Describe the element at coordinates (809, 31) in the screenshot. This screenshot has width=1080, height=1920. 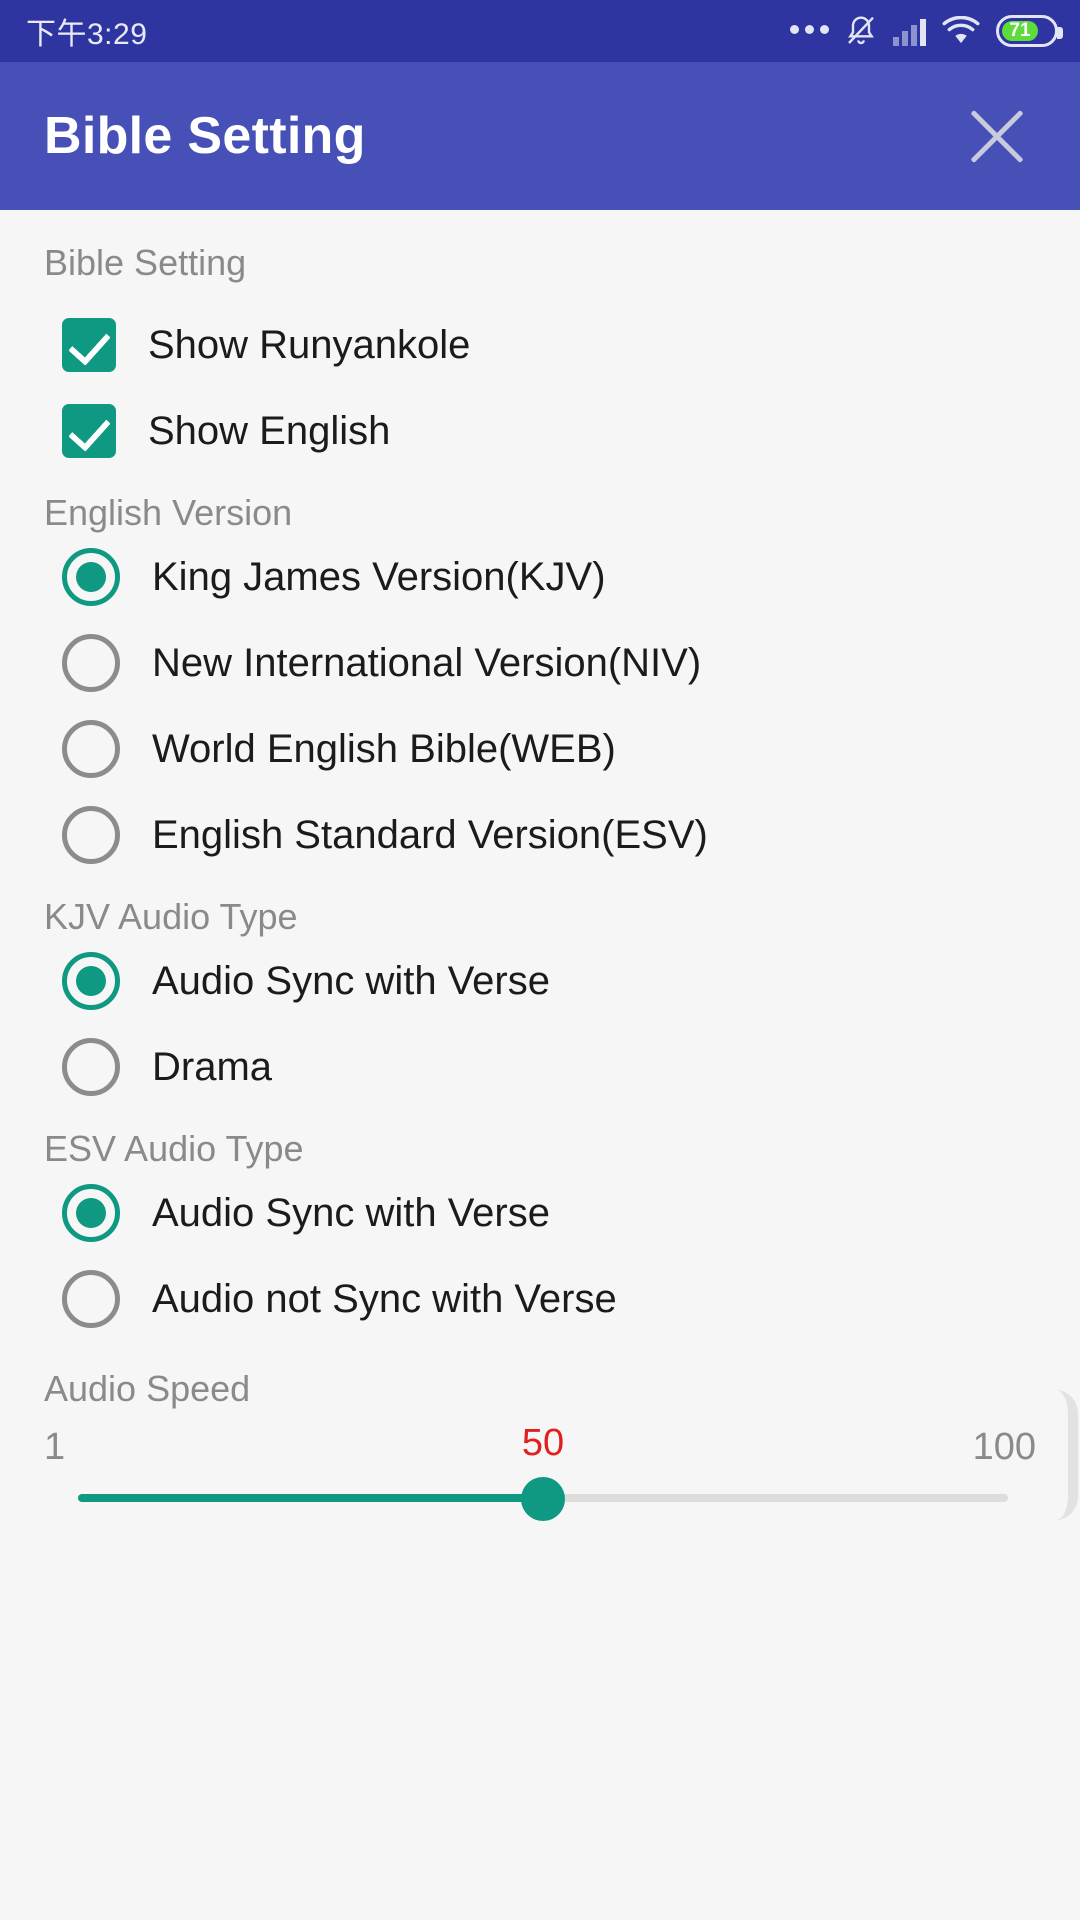
I see `more-dots-icon` at that location.